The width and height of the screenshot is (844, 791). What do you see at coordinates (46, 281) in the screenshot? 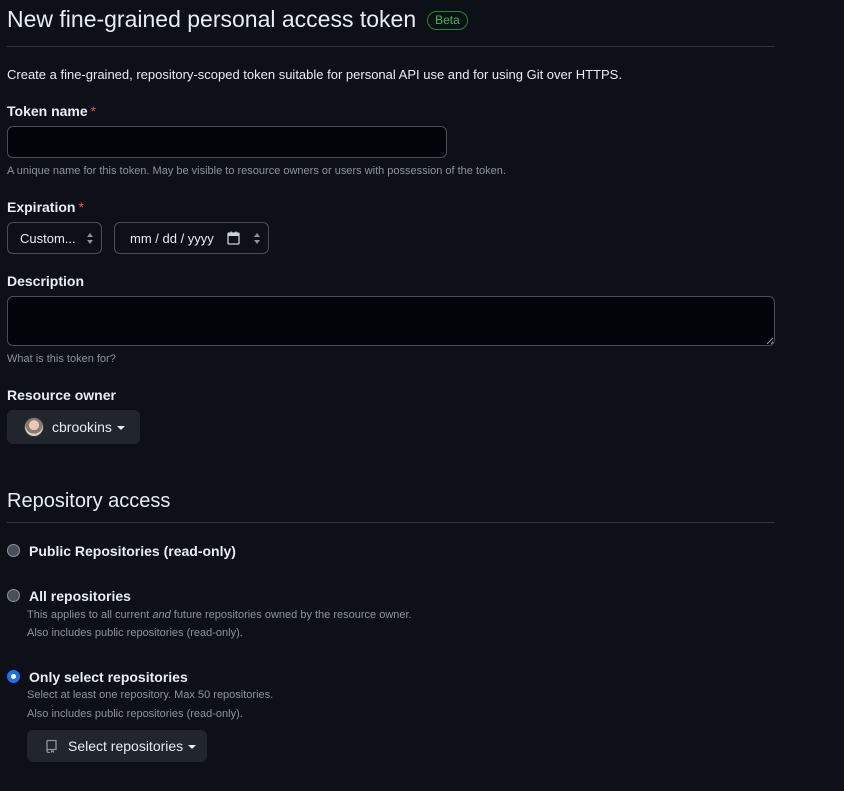
I see `description-label: Description` at bounding box center [46, 281].